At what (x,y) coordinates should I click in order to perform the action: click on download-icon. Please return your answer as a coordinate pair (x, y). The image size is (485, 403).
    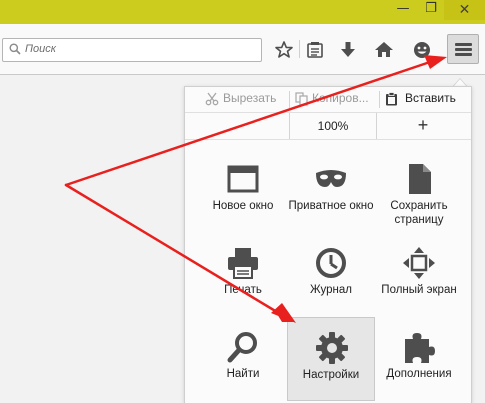
    Looking at the image, I should click on (348, 50).